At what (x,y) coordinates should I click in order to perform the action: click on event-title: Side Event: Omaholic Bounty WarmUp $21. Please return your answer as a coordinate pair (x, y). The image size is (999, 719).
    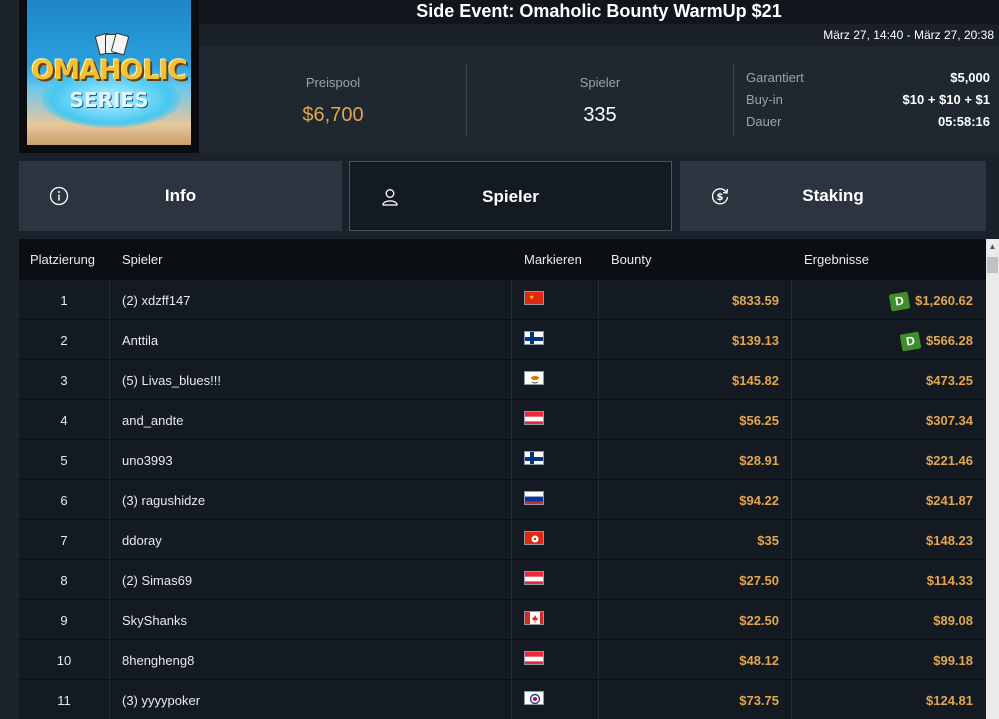
    Looking at the image, I should click on (599, 11).